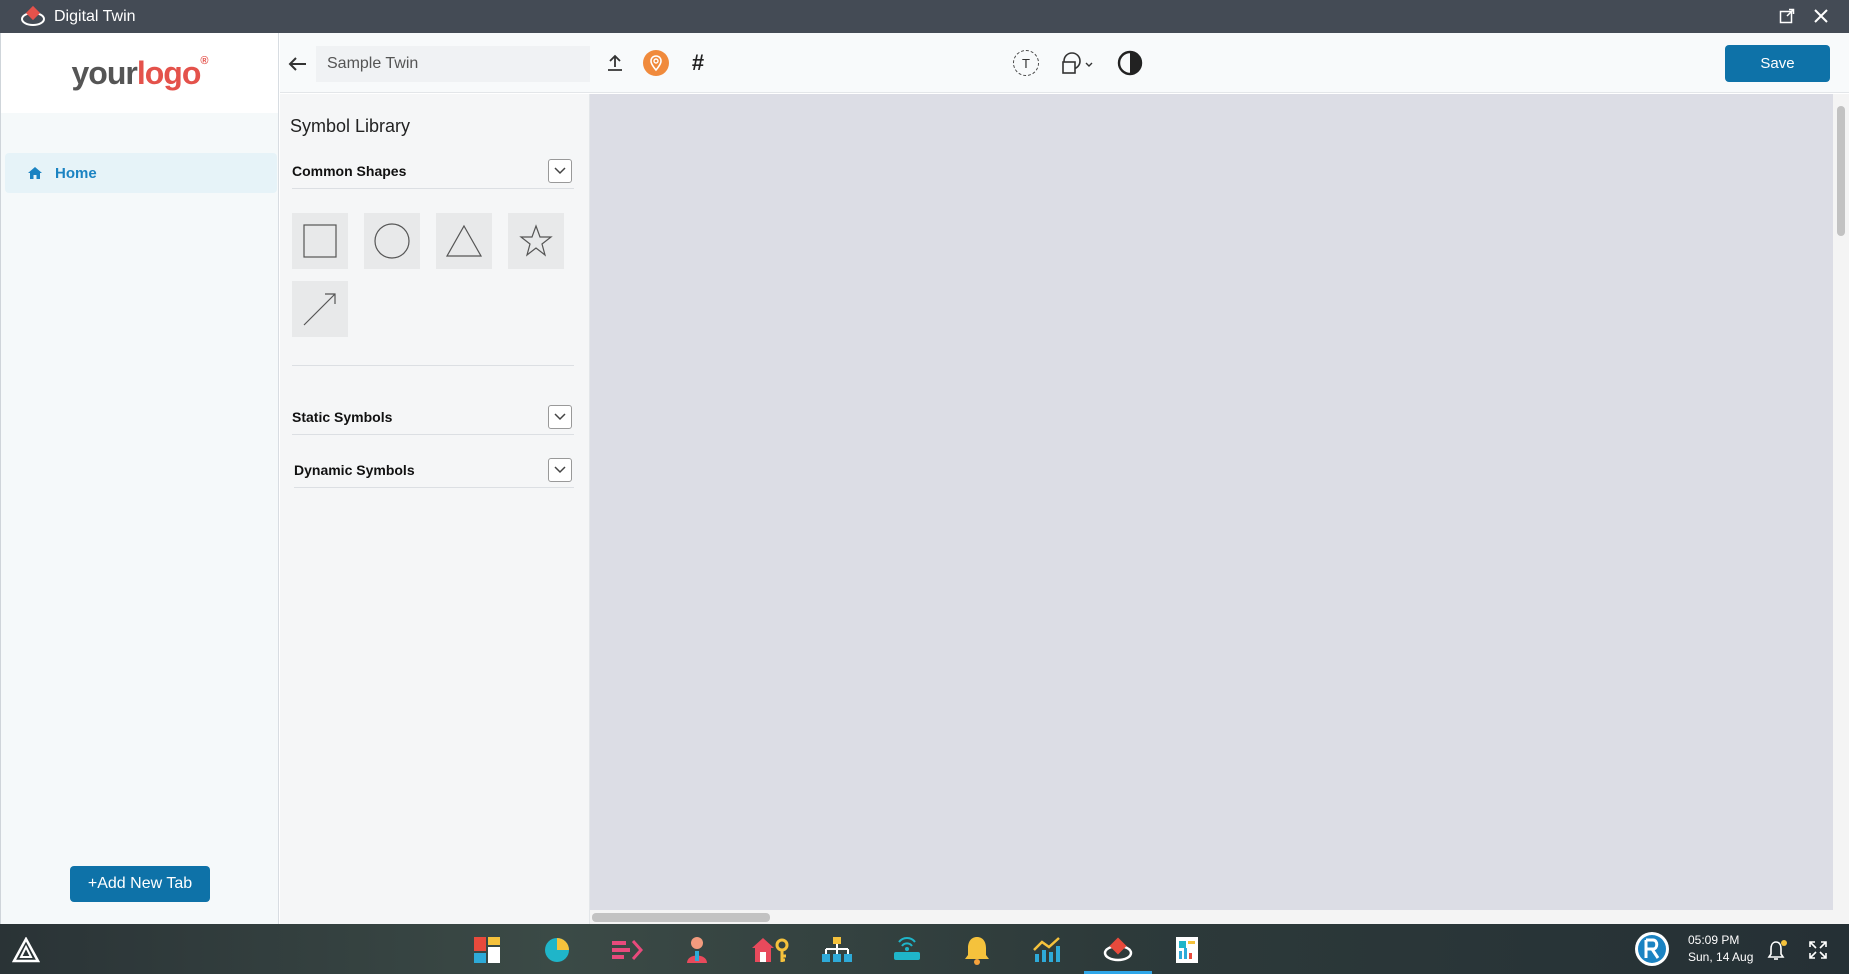 This screenshot has width=1849, height=974. I want to click on logo-area: yourlogo®, so click(139, 73).